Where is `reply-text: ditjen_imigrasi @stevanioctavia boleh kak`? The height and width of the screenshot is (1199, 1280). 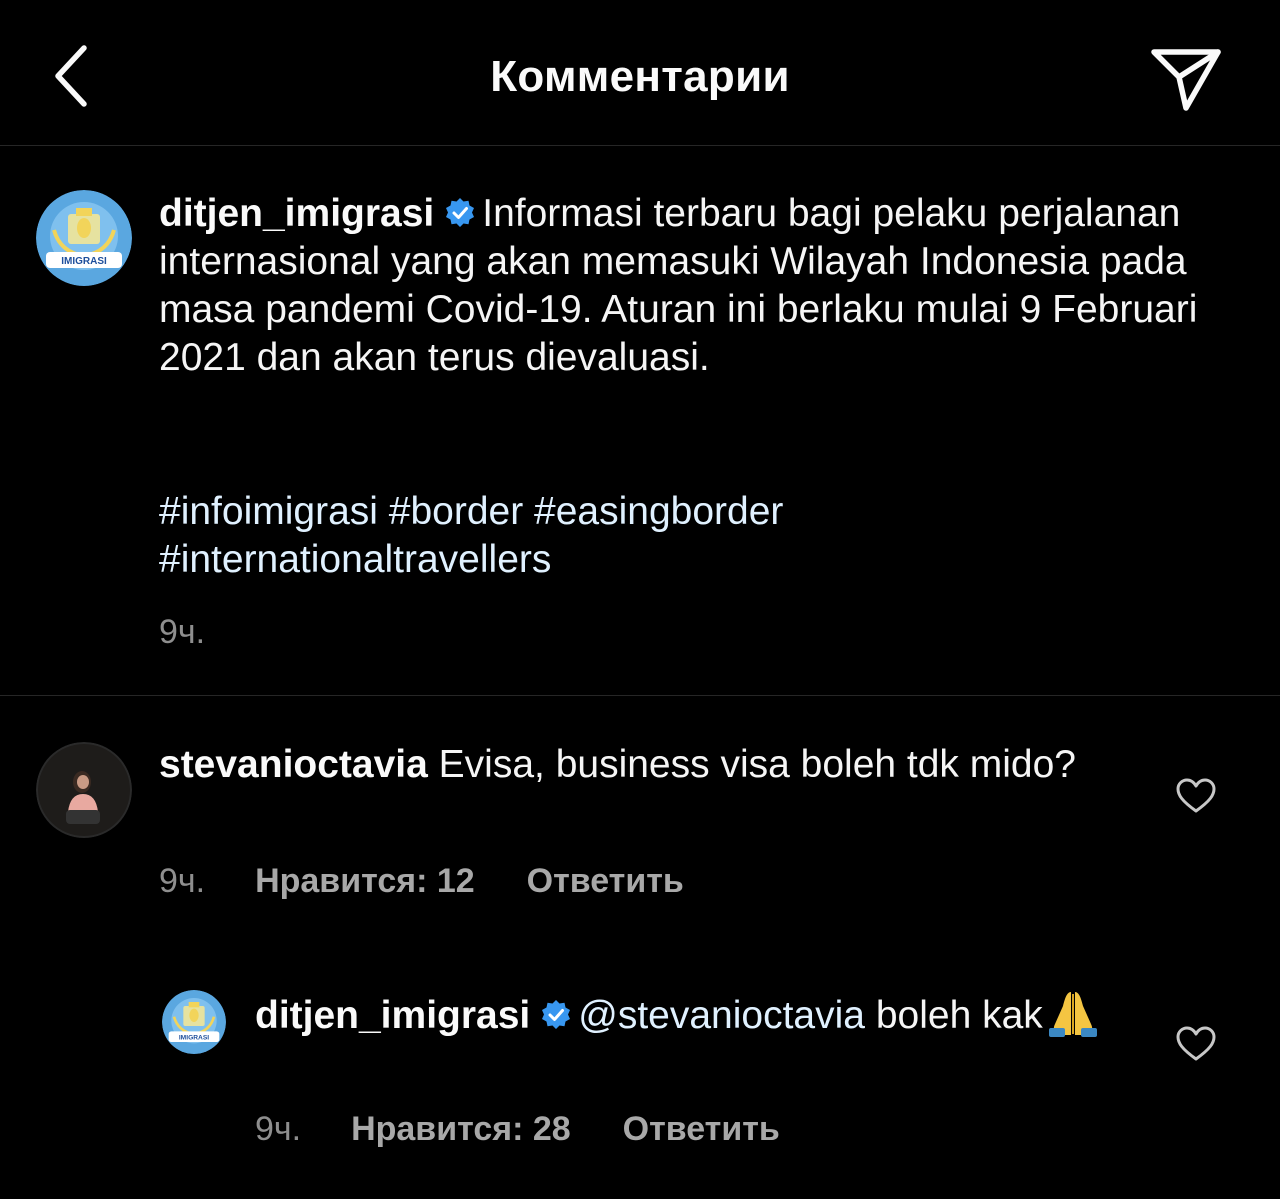
reply-text: ditjen_imigrasi @stevanioctavia boleh kak is located at coordinates (690, 1014).